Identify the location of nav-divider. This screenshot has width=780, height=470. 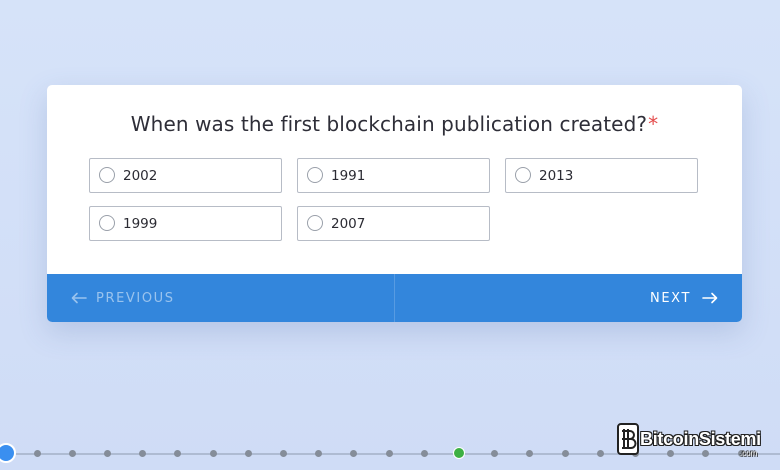
(394, 298).